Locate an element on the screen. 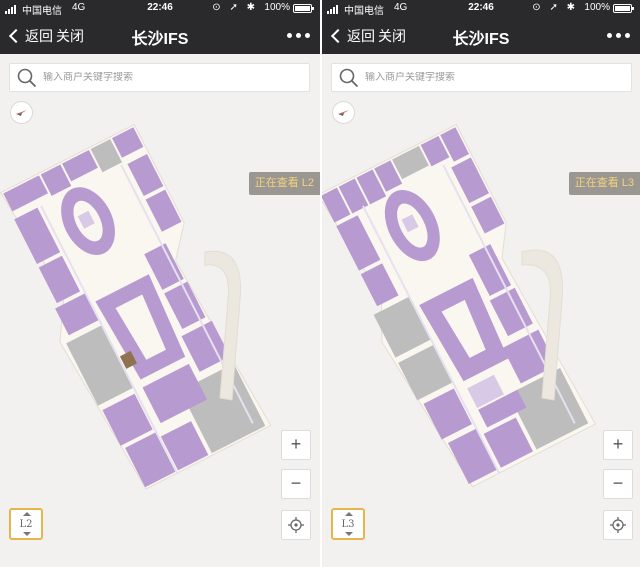 The width and height of the screenshot is (640, 567). floor-selector-label: L3 is located at coordinates (348, 524).